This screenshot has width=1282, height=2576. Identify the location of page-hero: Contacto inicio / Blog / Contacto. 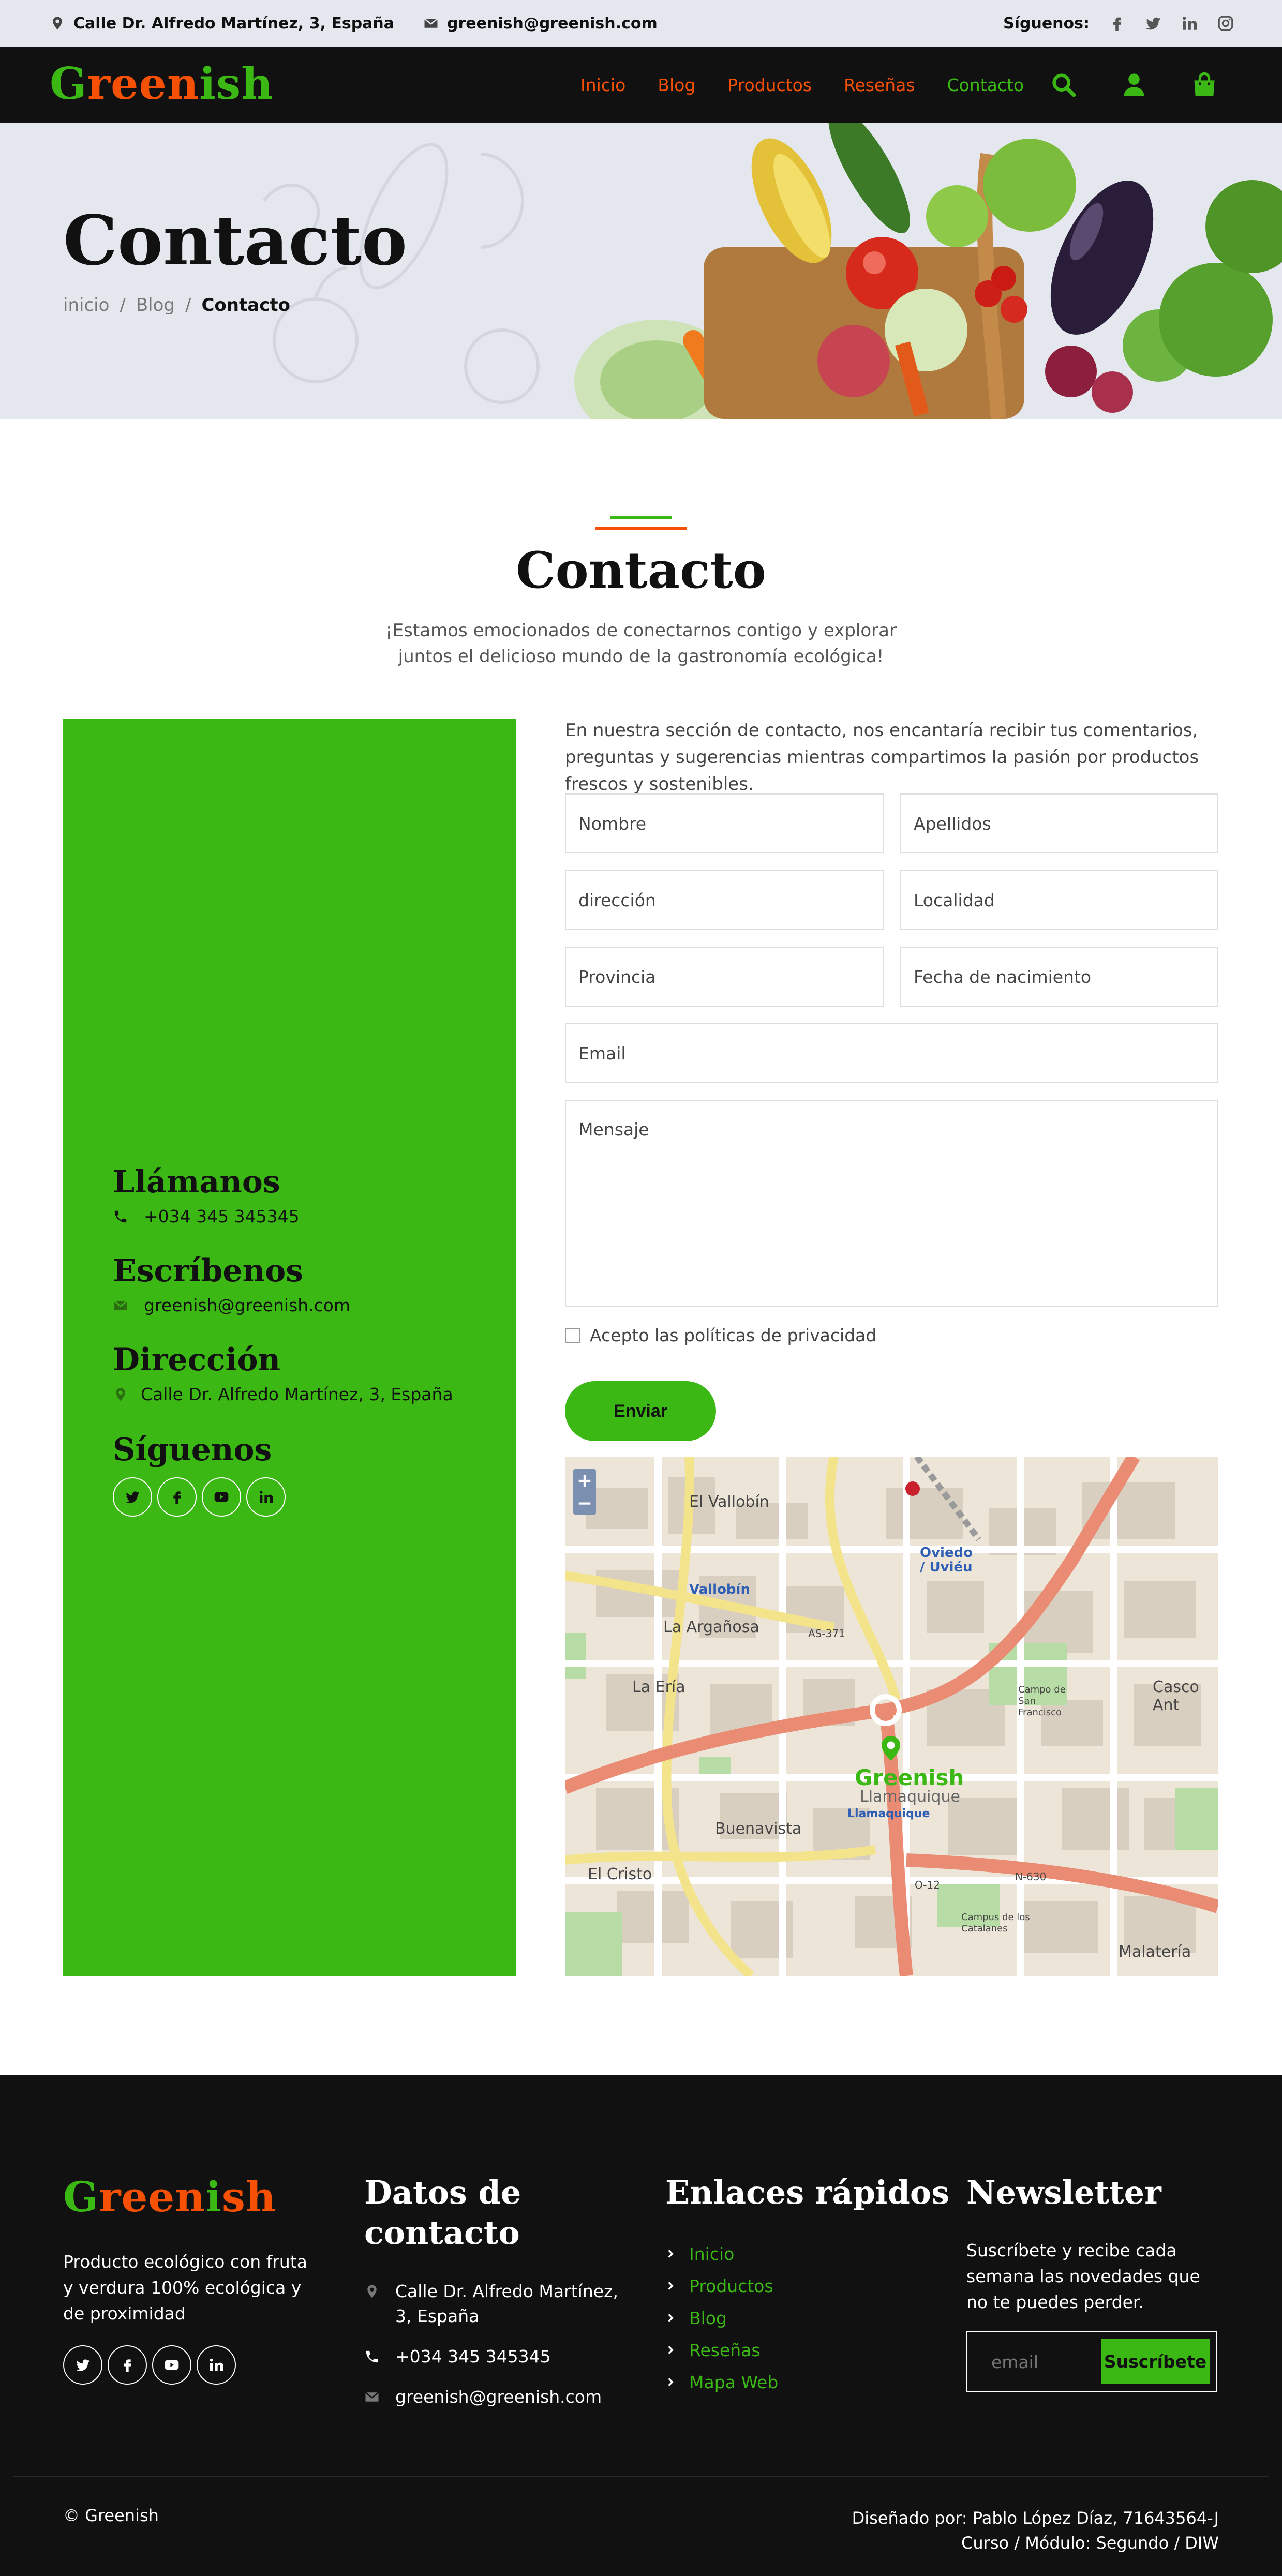
(641, 271).